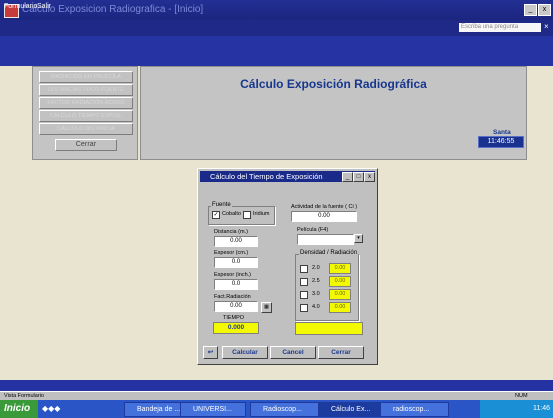 Image resolution: width=553 pixels, height=418 pixels. What do you see at coordinates (333, 84) in the screenshot?
I see `page-title: Cálculo Exposición Radiográfica` at bounding box center [333, 84].